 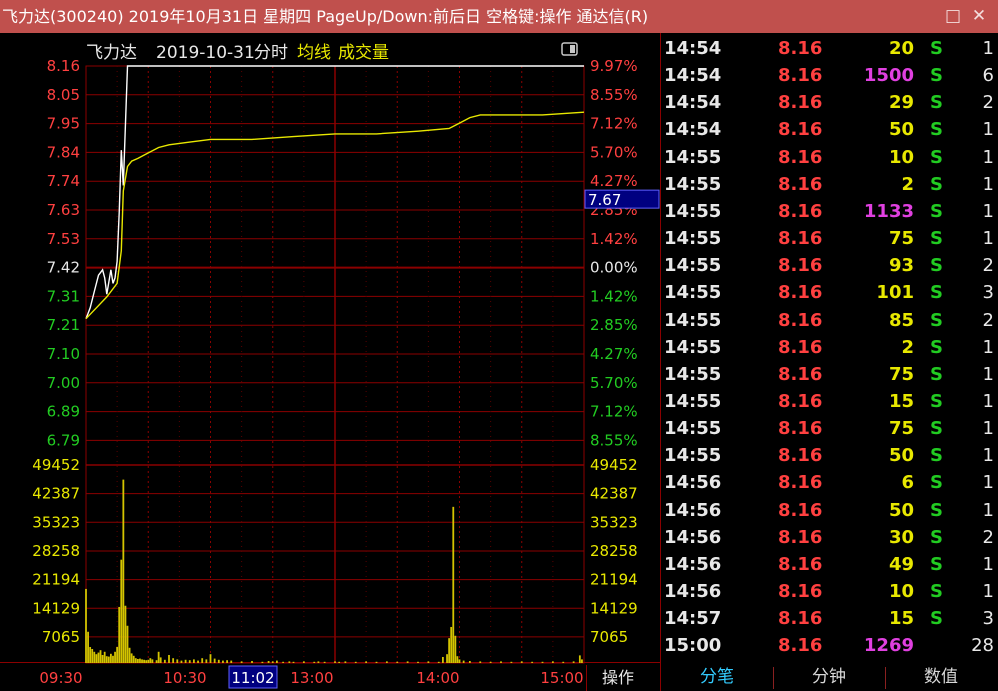 I want to click on tick-row: 14:56 8.16 6 S 1, so click(x=830, y=482).